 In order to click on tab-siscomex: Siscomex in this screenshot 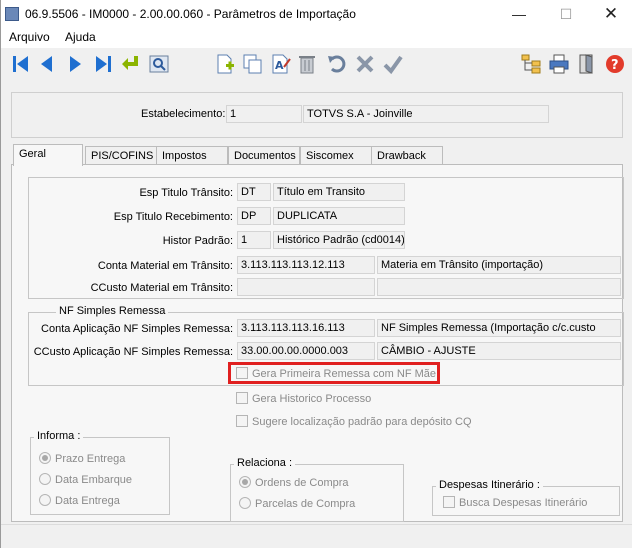, I will do `click(336, 156)`.